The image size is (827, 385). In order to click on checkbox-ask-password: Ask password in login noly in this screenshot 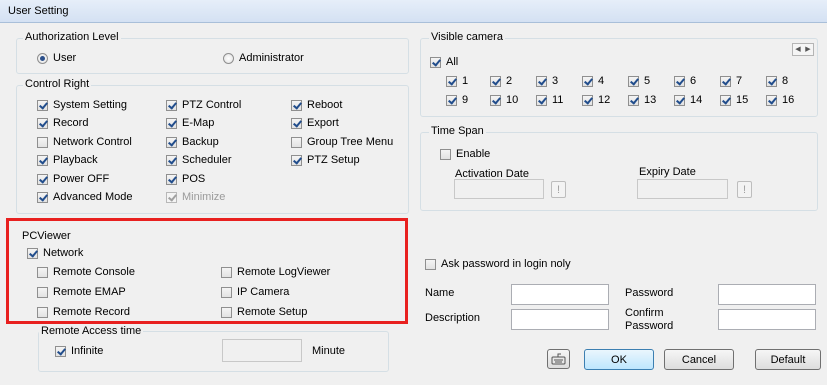, I will do `click(498, 264)`.